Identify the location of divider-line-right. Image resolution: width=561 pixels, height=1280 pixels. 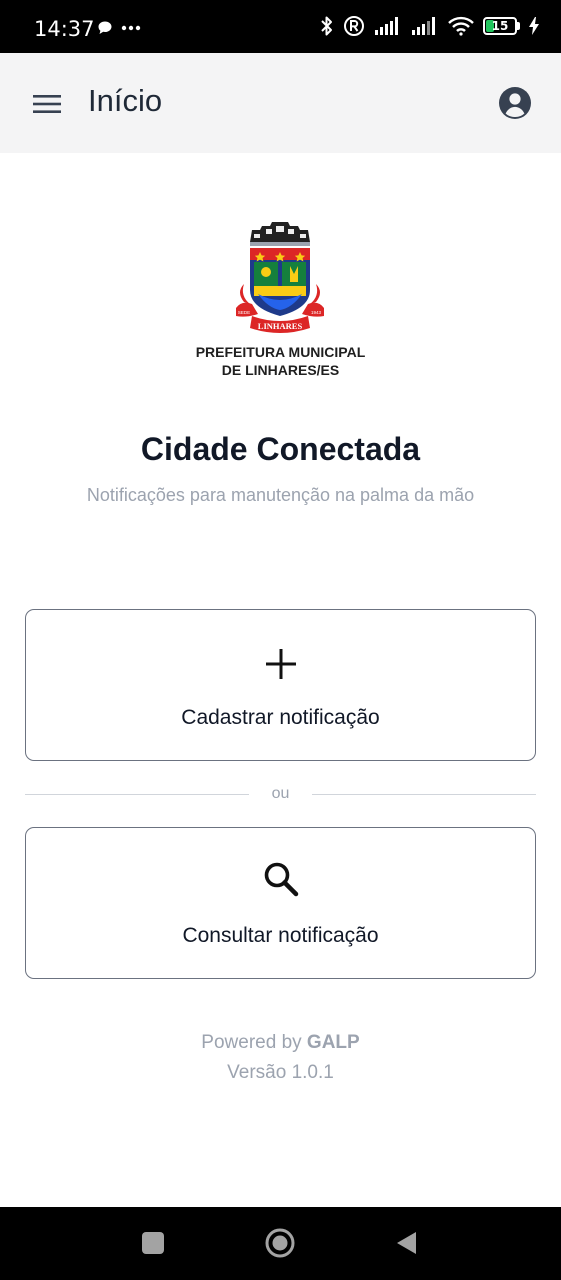
(424, 794).